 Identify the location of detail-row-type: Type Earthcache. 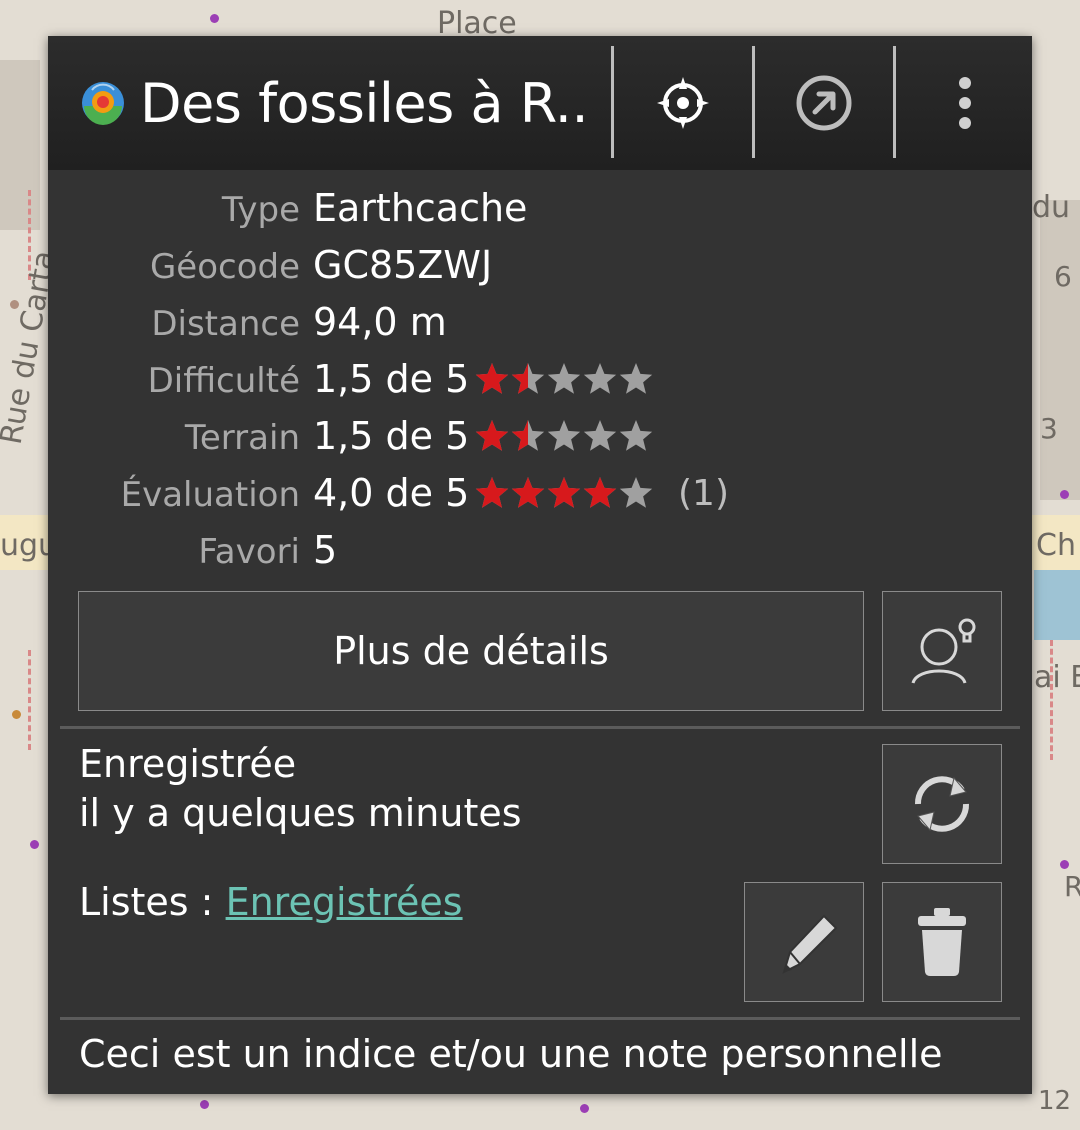
(540, 212).